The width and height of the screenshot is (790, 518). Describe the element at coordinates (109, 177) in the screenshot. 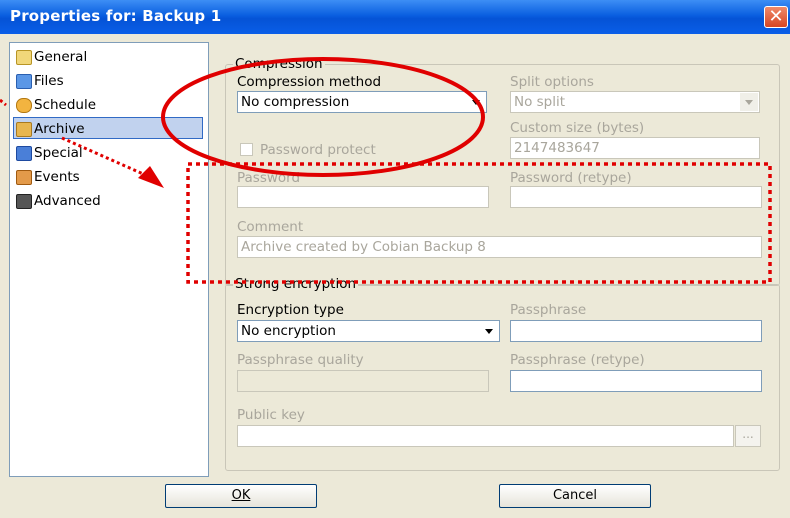

I see `sidebar-item-events: Events` at that location.